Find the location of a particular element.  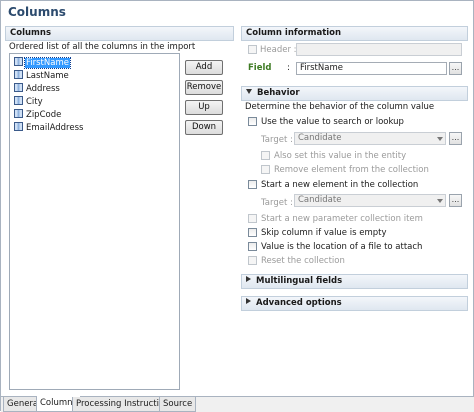

list-item: EmailAddress is located at coordinates (49, 128).